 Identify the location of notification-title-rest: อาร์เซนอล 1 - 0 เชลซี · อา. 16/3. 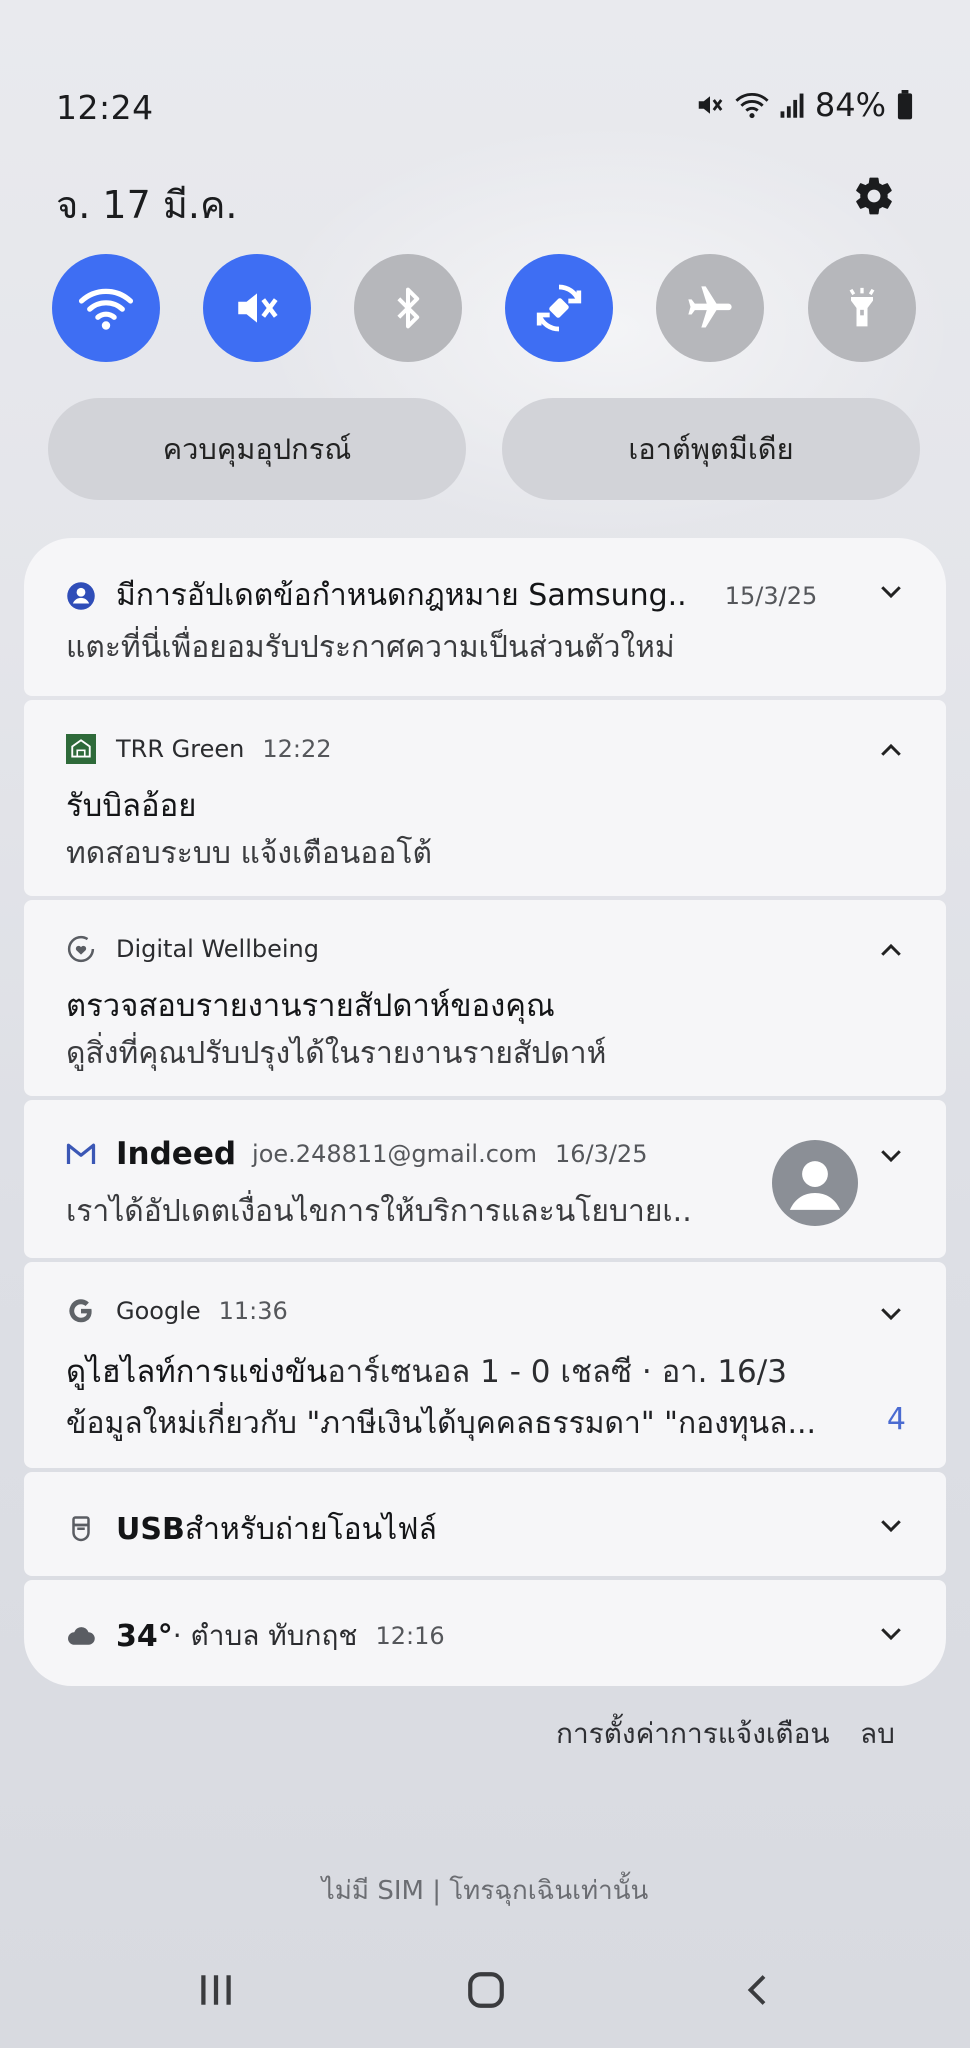
(557, 1372).